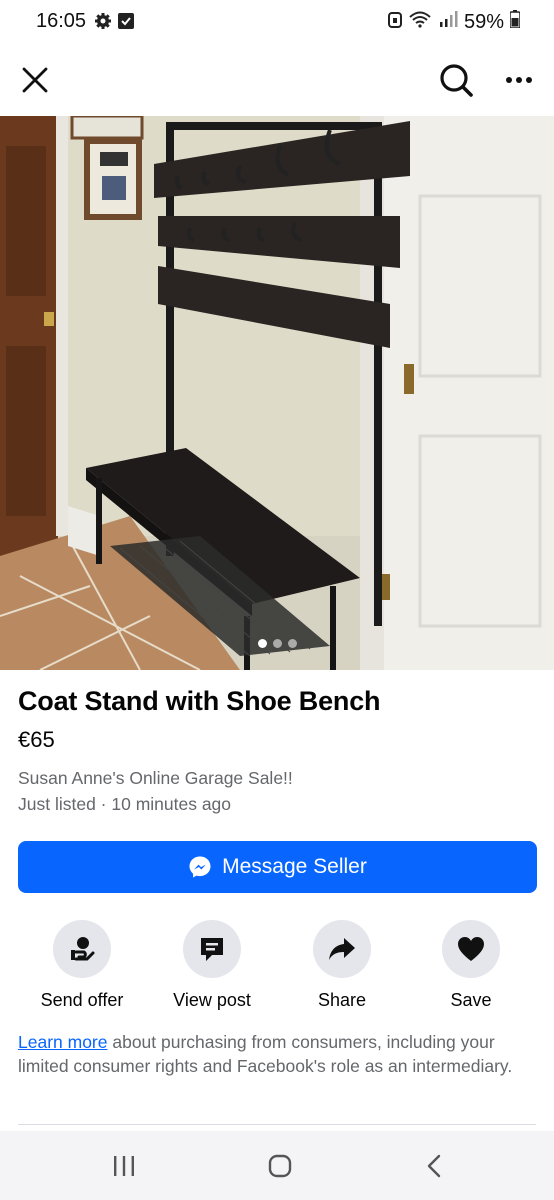  What do you see at coordinates (277, 22) in the screenshot?
I see `status-bar: 16:05 59%` at bounding box center [277, 22].